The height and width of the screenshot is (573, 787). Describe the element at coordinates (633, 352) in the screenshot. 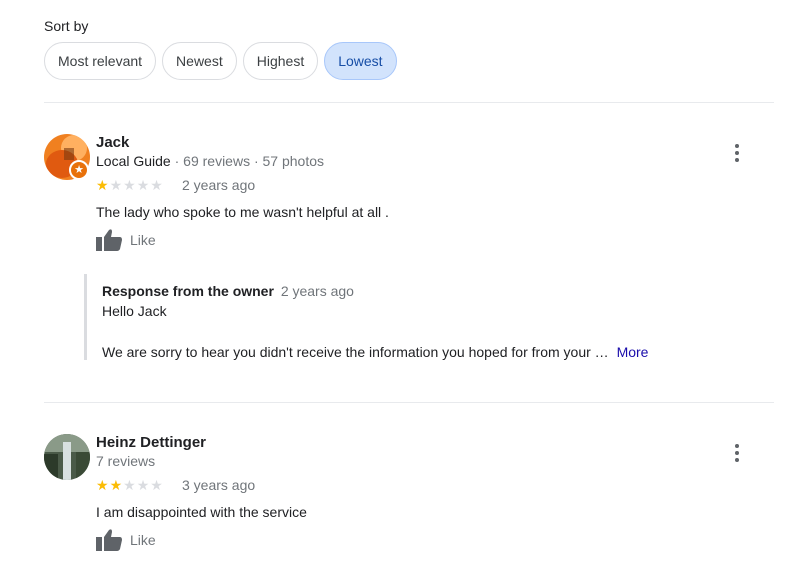

I see `more-link: More` at that location.